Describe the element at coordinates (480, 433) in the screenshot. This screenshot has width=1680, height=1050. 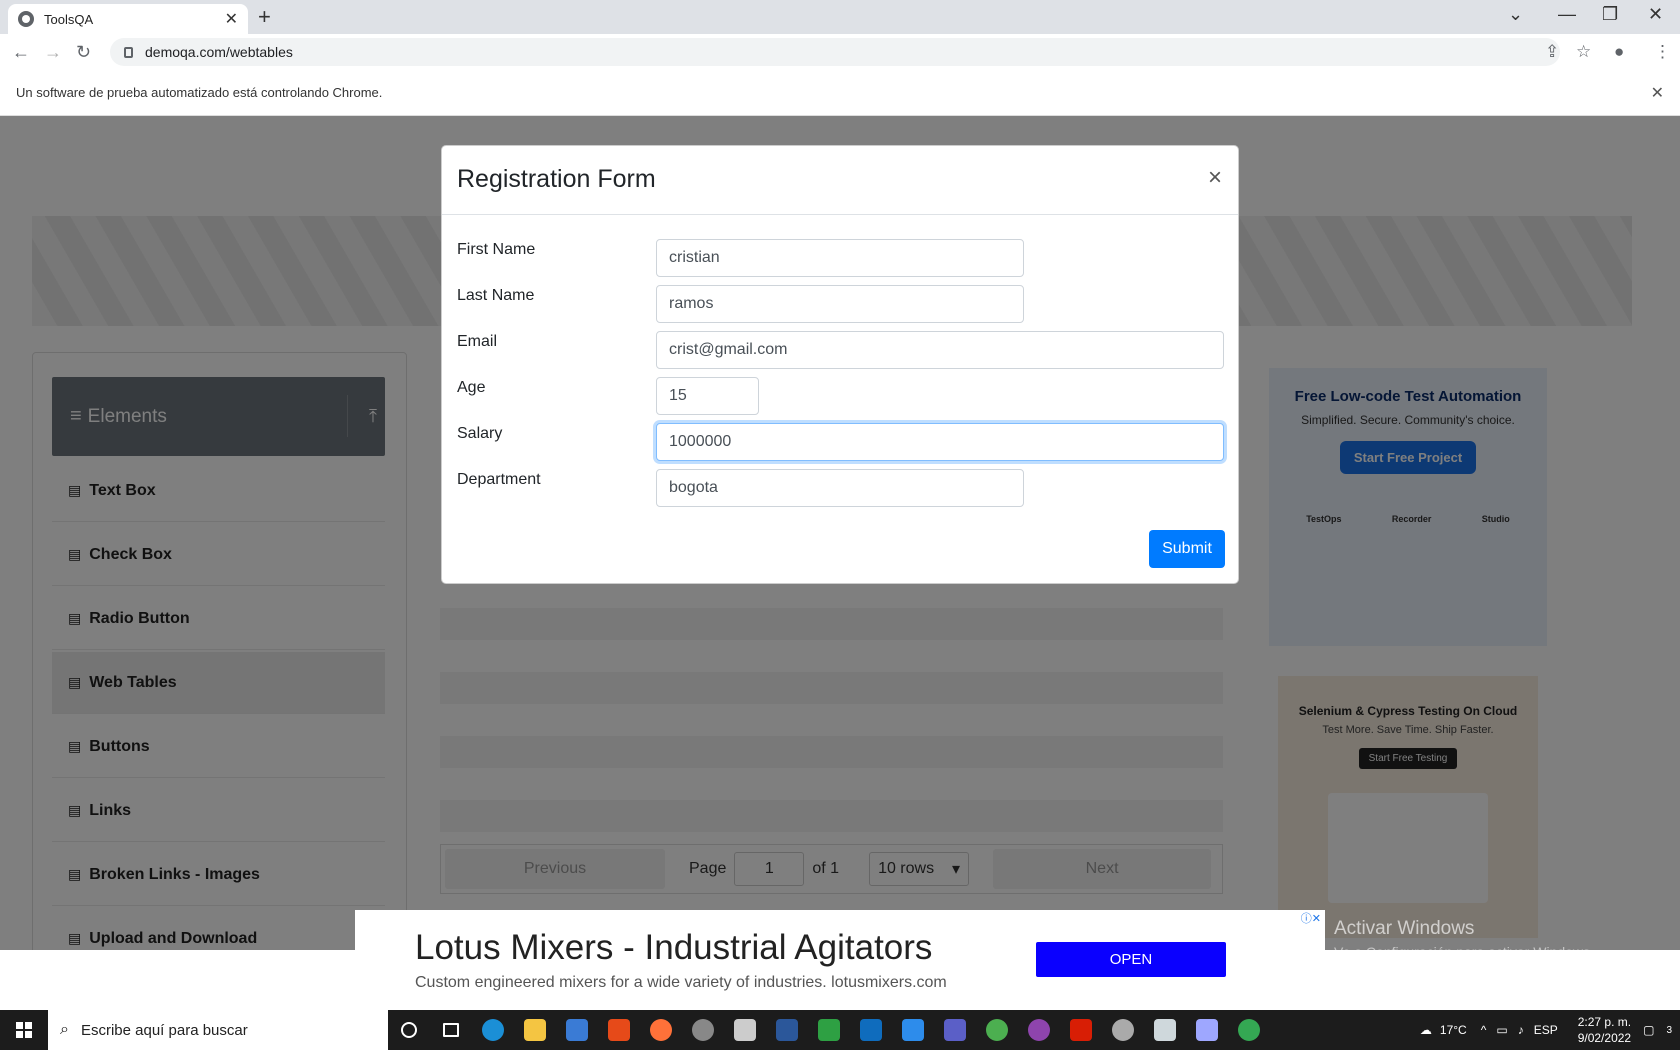
I see `salary-label: Salary` at that location.